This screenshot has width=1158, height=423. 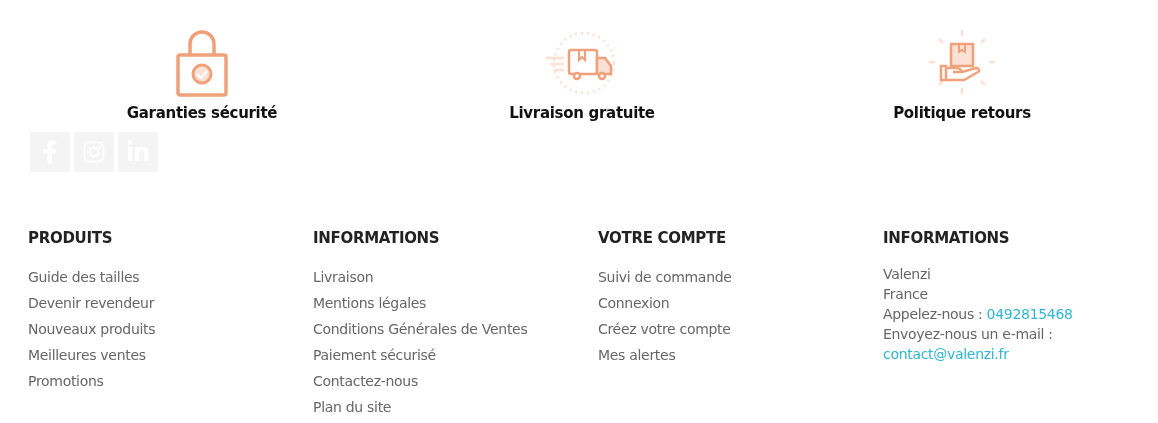 What do you see at coordinates (740, 355) in the screenshot?
I see `footer-link: Mes alertes` at bounding box center [740, 355].